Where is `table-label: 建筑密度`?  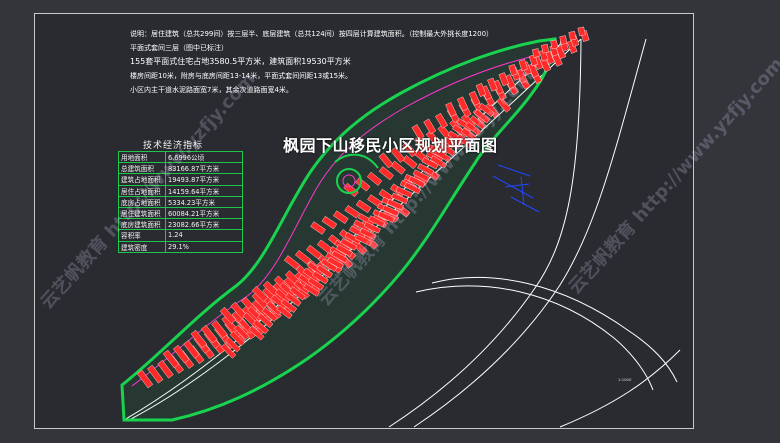 table-label: 建筑密度 is located at coordinates (142, 246).